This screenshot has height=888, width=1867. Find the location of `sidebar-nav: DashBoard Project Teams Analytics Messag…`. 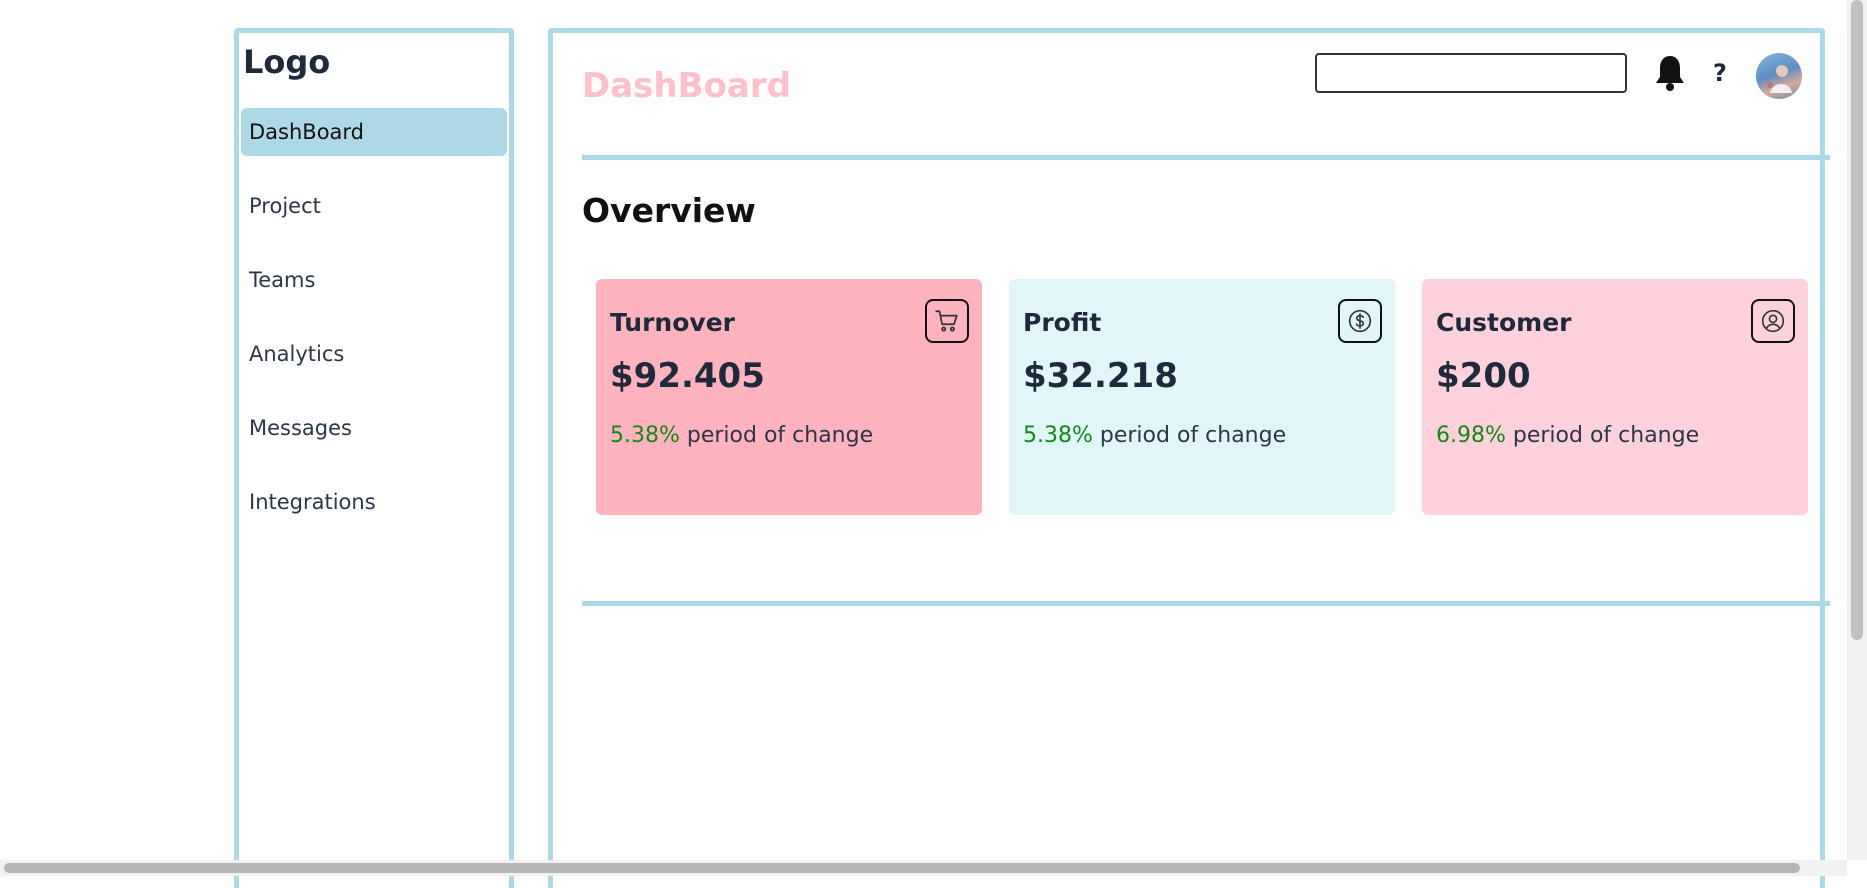

sidebar-nav: DashBoard Project Teams Analytics Messag… is located at coordinates (374, 330).